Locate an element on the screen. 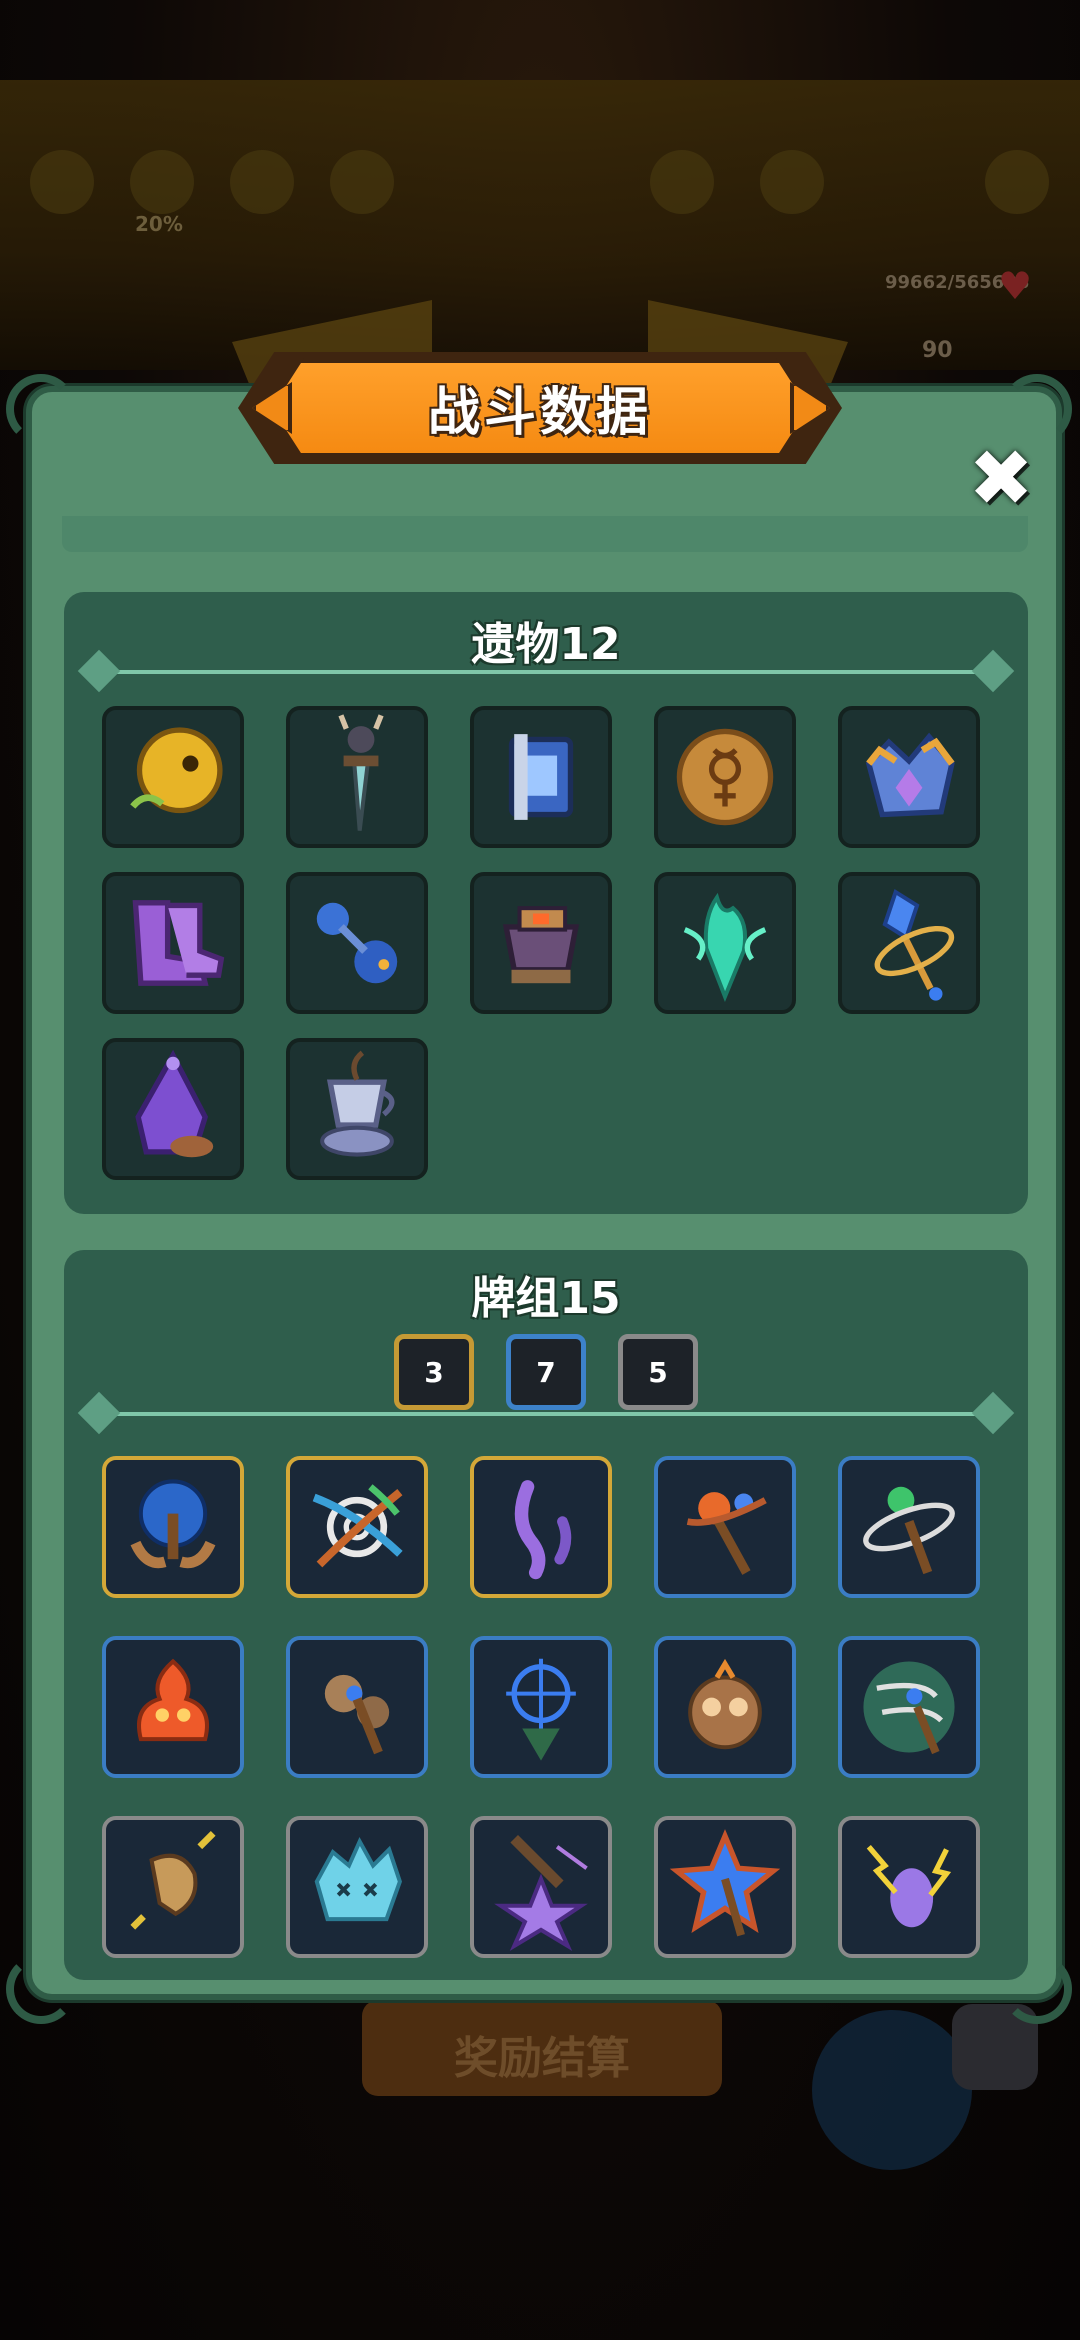  deck-divider is located at coordinates (546, 1414).